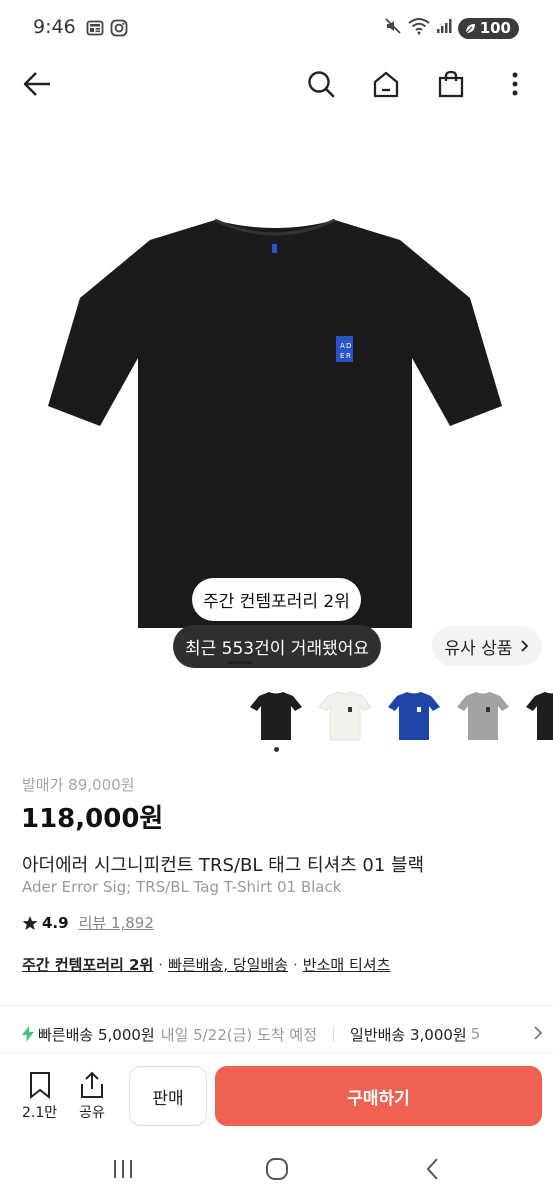 The width and height of the screenshot is (553, 1200). I want to click on shipping-separator, so click(334, 1034).